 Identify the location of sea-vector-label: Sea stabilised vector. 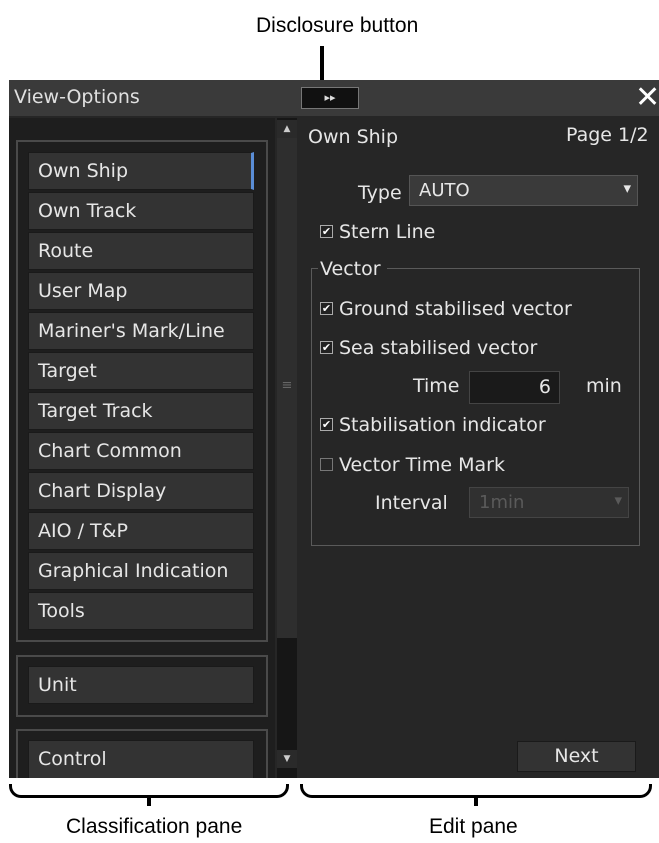
(438, 348).